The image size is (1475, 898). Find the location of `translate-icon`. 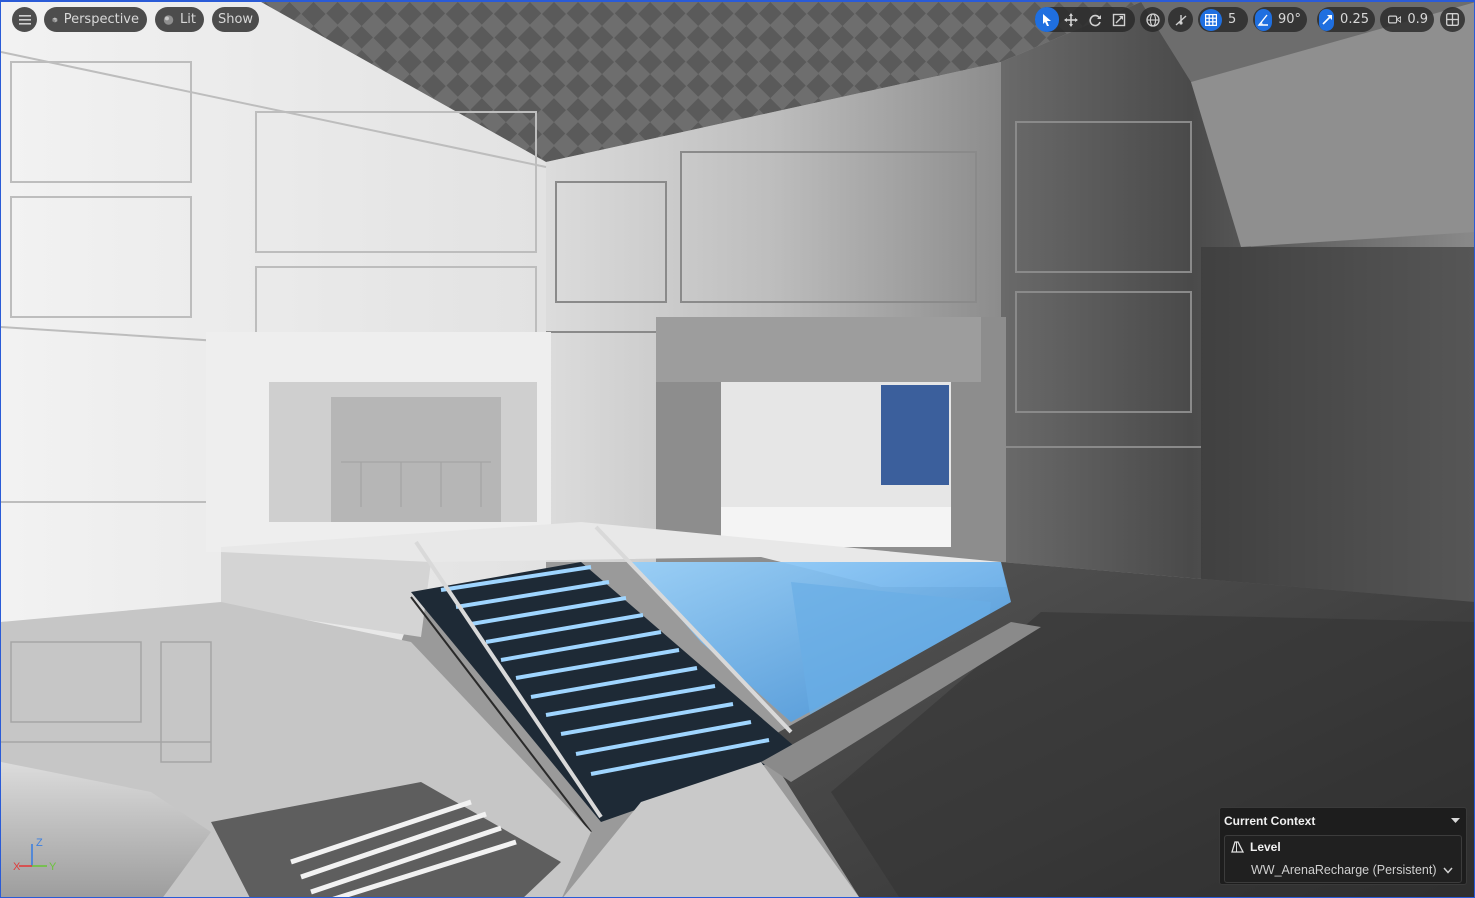

translate-icon is located at coordinates (1071, 19).